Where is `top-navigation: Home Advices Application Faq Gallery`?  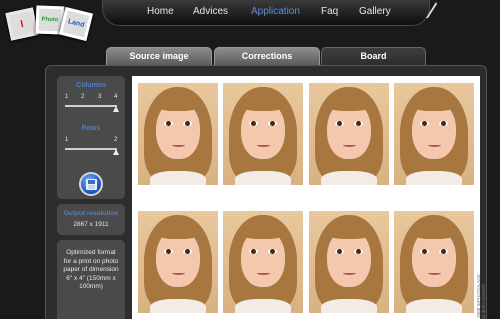 top-navigation: Home Advices Application Faq Gallery is located at coordinates (266, 13).